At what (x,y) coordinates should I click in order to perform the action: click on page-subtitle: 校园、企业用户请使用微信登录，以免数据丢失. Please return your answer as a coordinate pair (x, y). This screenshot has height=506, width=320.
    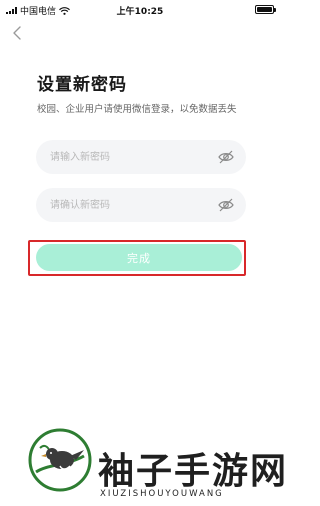
    Looking at the image, I should click on (137, 109).